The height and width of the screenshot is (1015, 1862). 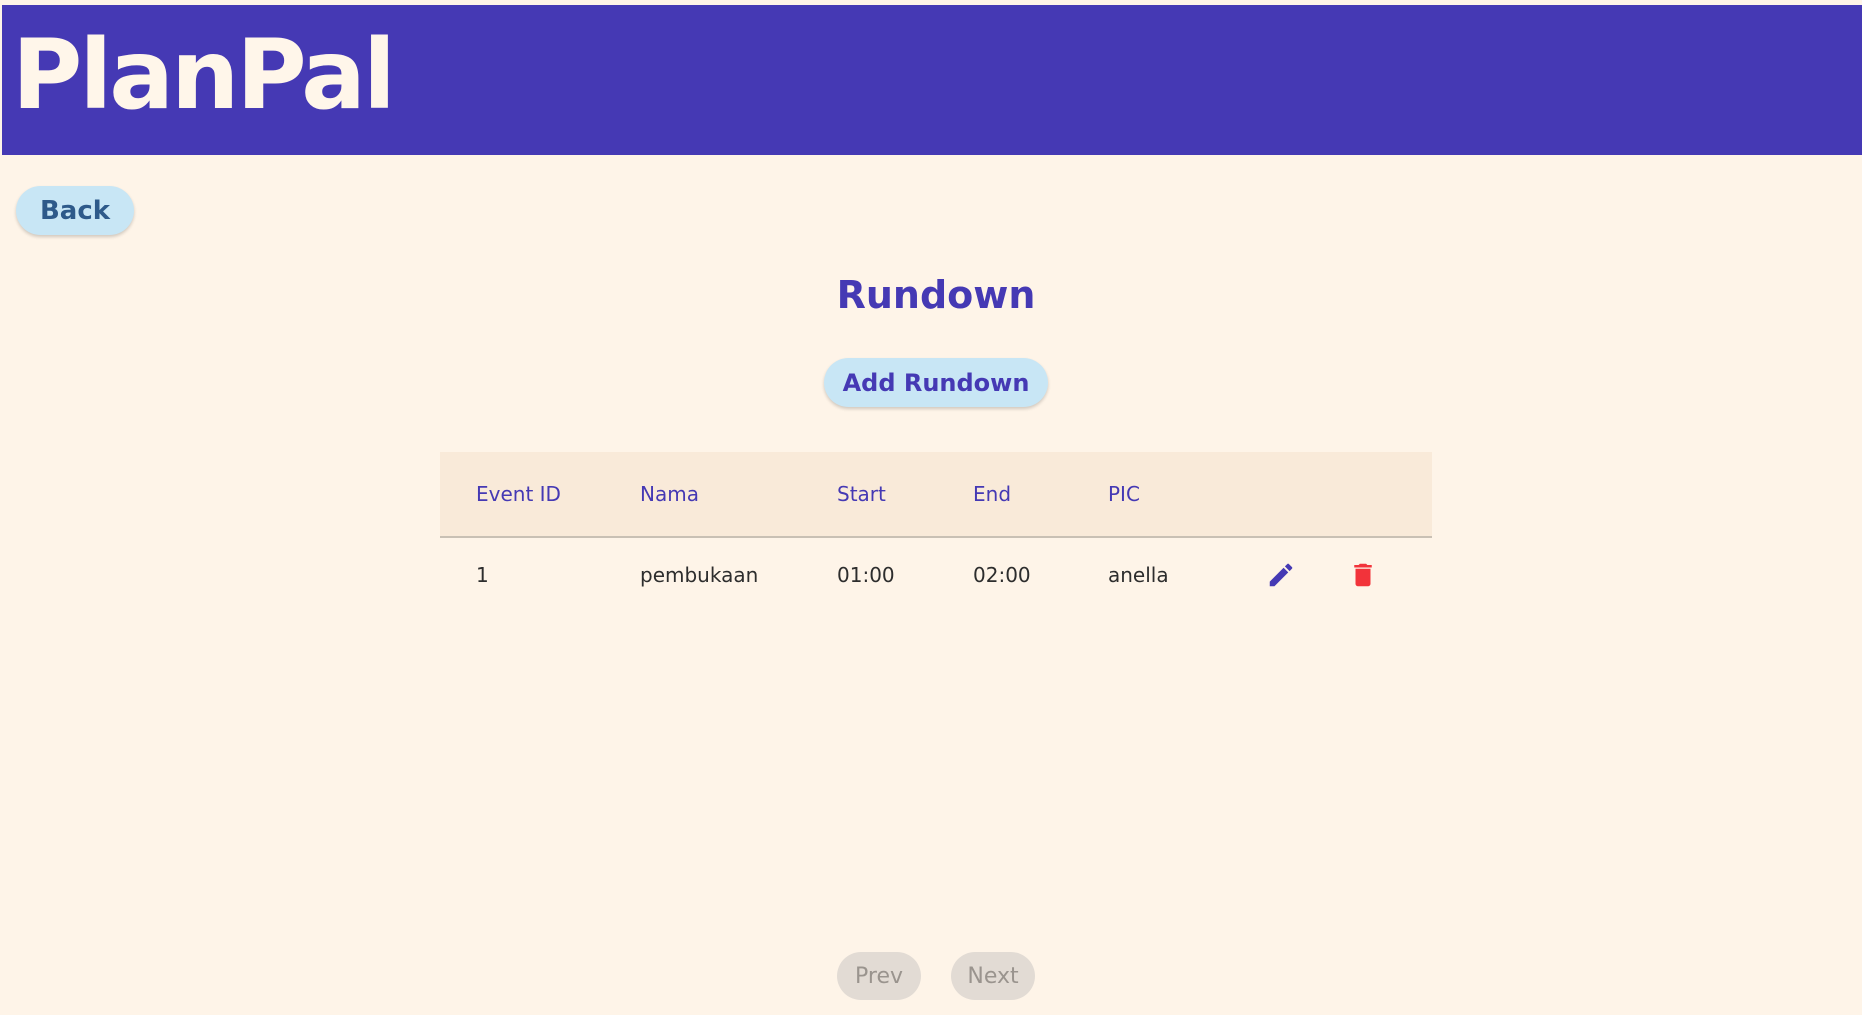 I want to click on edit-icon, so click(x=1281, y=575).